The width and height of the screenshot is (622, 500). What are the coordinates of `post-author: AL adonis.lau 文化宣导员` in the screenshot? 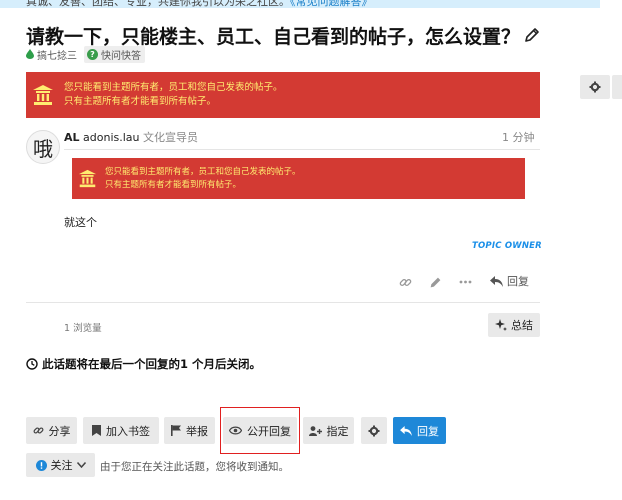 It's located at (131, 137).